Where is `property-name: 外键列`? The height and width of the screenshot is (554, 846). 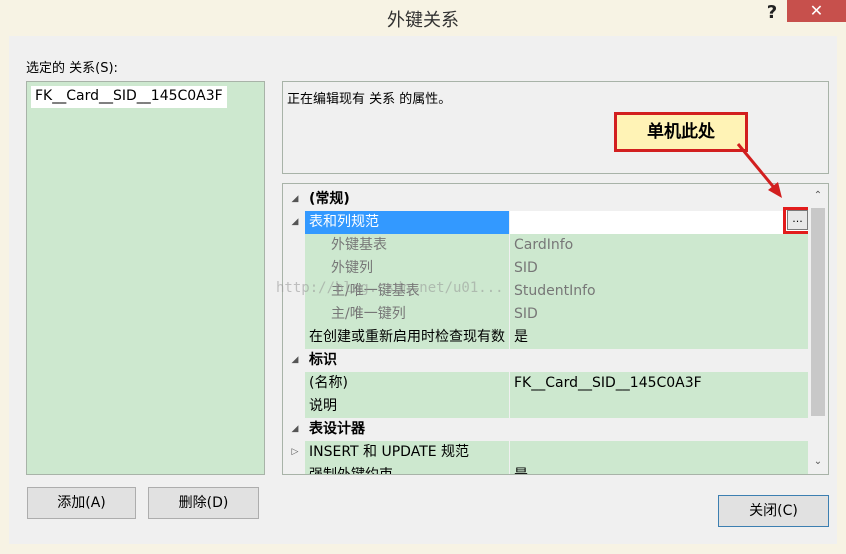 property-name: 外键列 is located at coordinates (407, 268).